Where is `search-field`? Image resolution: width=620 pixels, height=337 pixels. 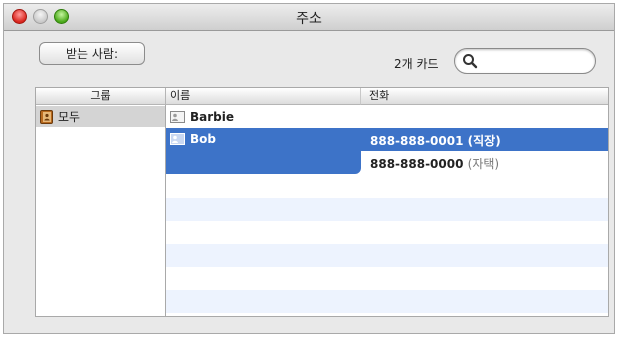 search-field is located at coordinates (525, 61).